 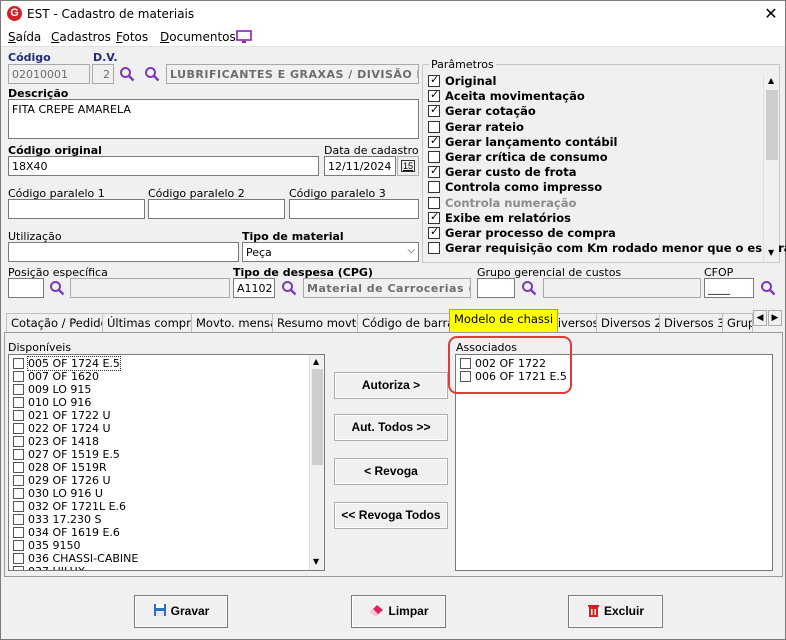 I want to click on param-row: Gerar processo de compra, so click(x=522, y=233).